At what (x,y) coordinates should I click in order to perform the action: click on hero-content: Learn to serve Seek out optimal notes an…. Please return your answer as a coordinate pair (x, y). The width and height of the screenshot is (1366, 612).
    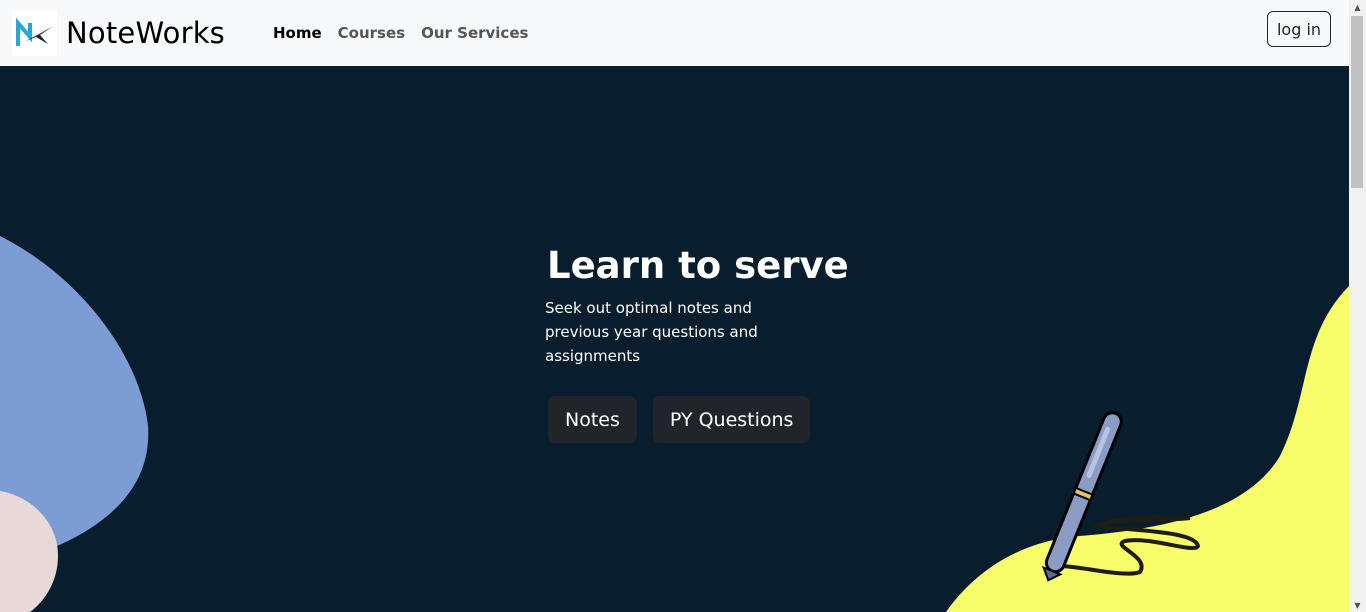
    Looking at the image, I should click on (697, 344).